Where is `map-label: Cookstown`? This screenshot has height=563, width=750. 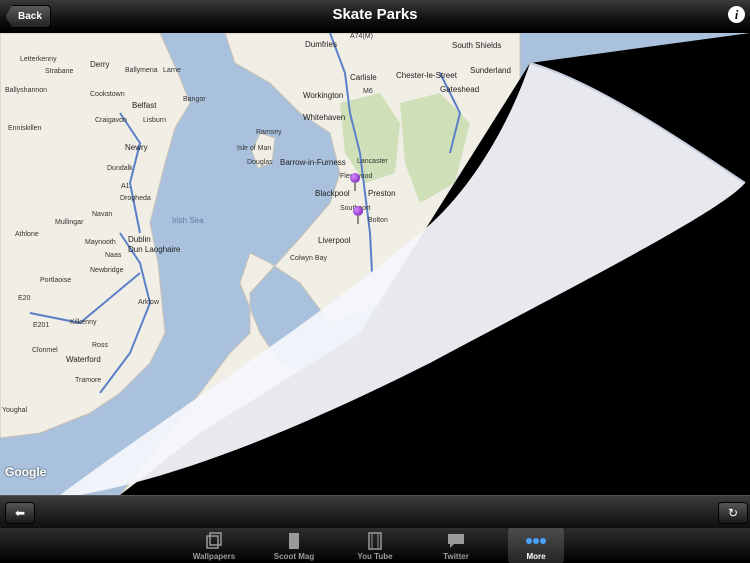
map-label: Cookstown is located at coordinates (107, 94).